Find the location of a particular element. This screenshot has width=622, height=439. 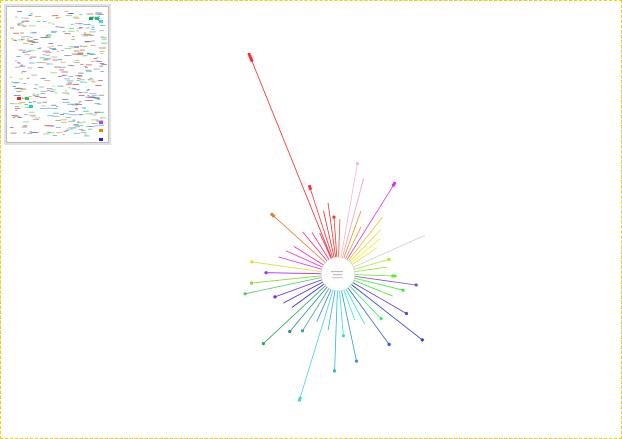

overview-minimap is located at coordinates (57, 74).